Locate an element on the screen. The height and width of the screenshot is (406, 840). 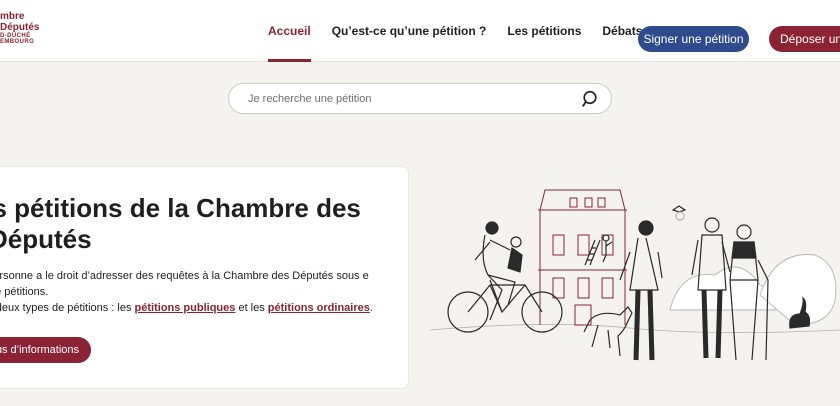
hero-title: es pétitions de la Chambre des Députés is located at coordinates (180, 223).